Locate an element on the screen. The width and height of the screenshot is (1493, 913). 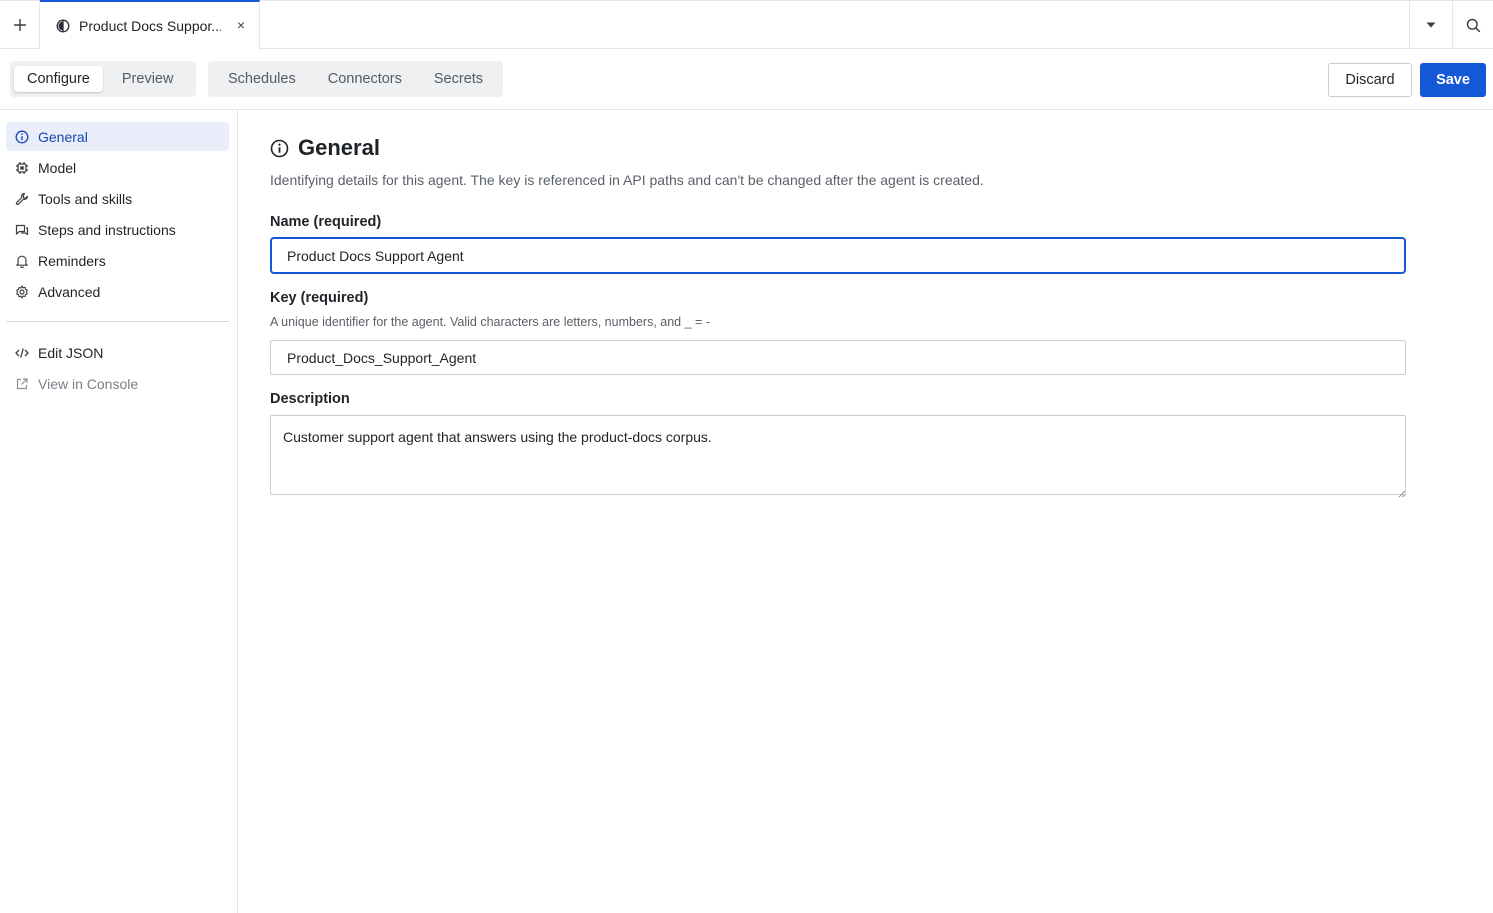
sidebar-item-view-console: View in Console is located at coordinates (117, 383).